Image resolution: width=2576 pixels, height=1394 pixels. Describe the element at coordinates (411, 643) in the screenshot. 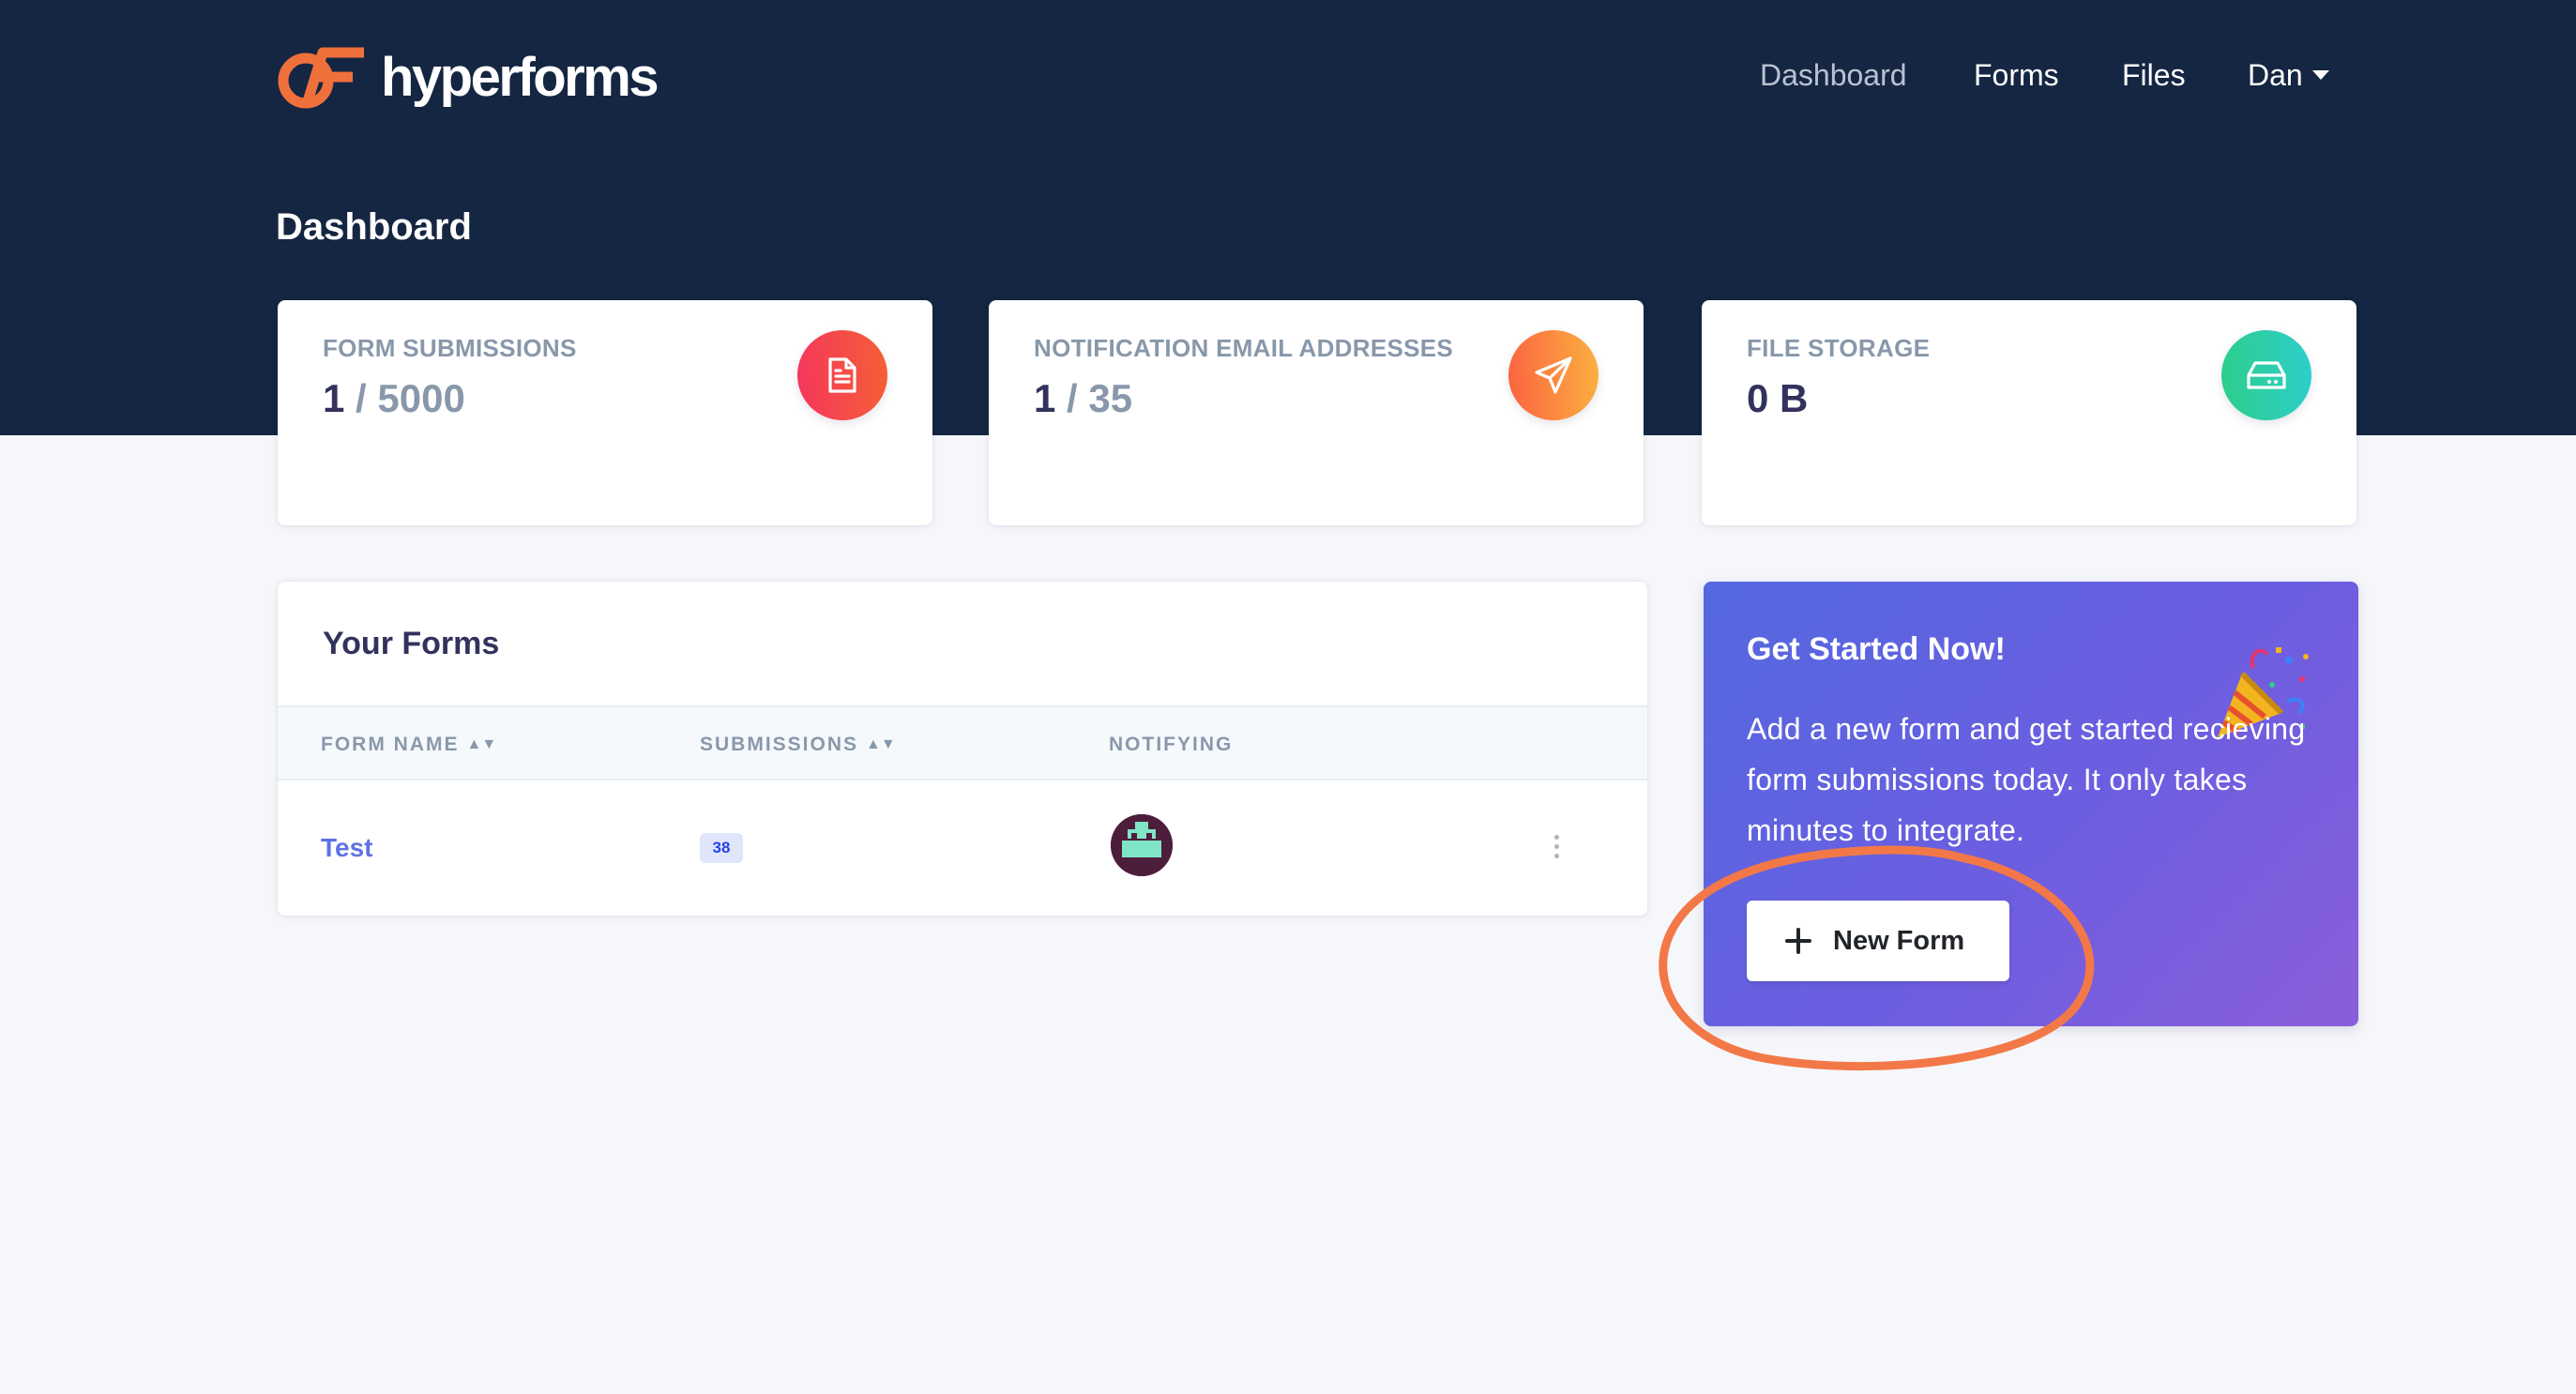

I see `forms-card-title: Your Forms` at that location.